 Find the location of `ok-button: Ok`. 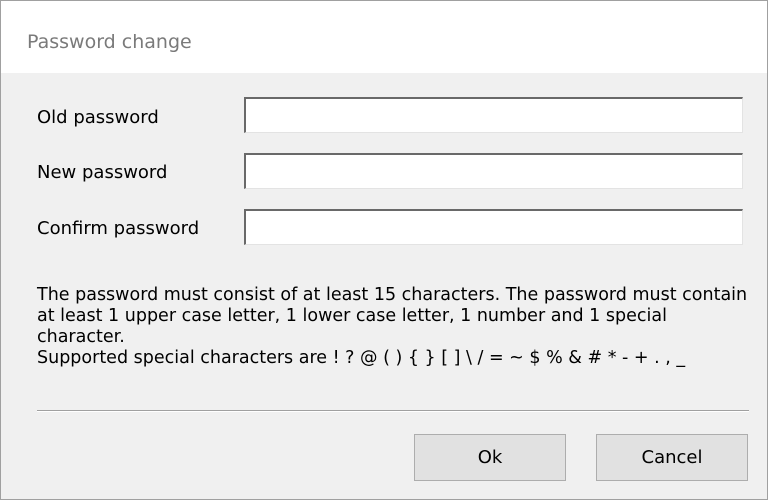

ok-button: Ok is located at coordinates (490, 457).